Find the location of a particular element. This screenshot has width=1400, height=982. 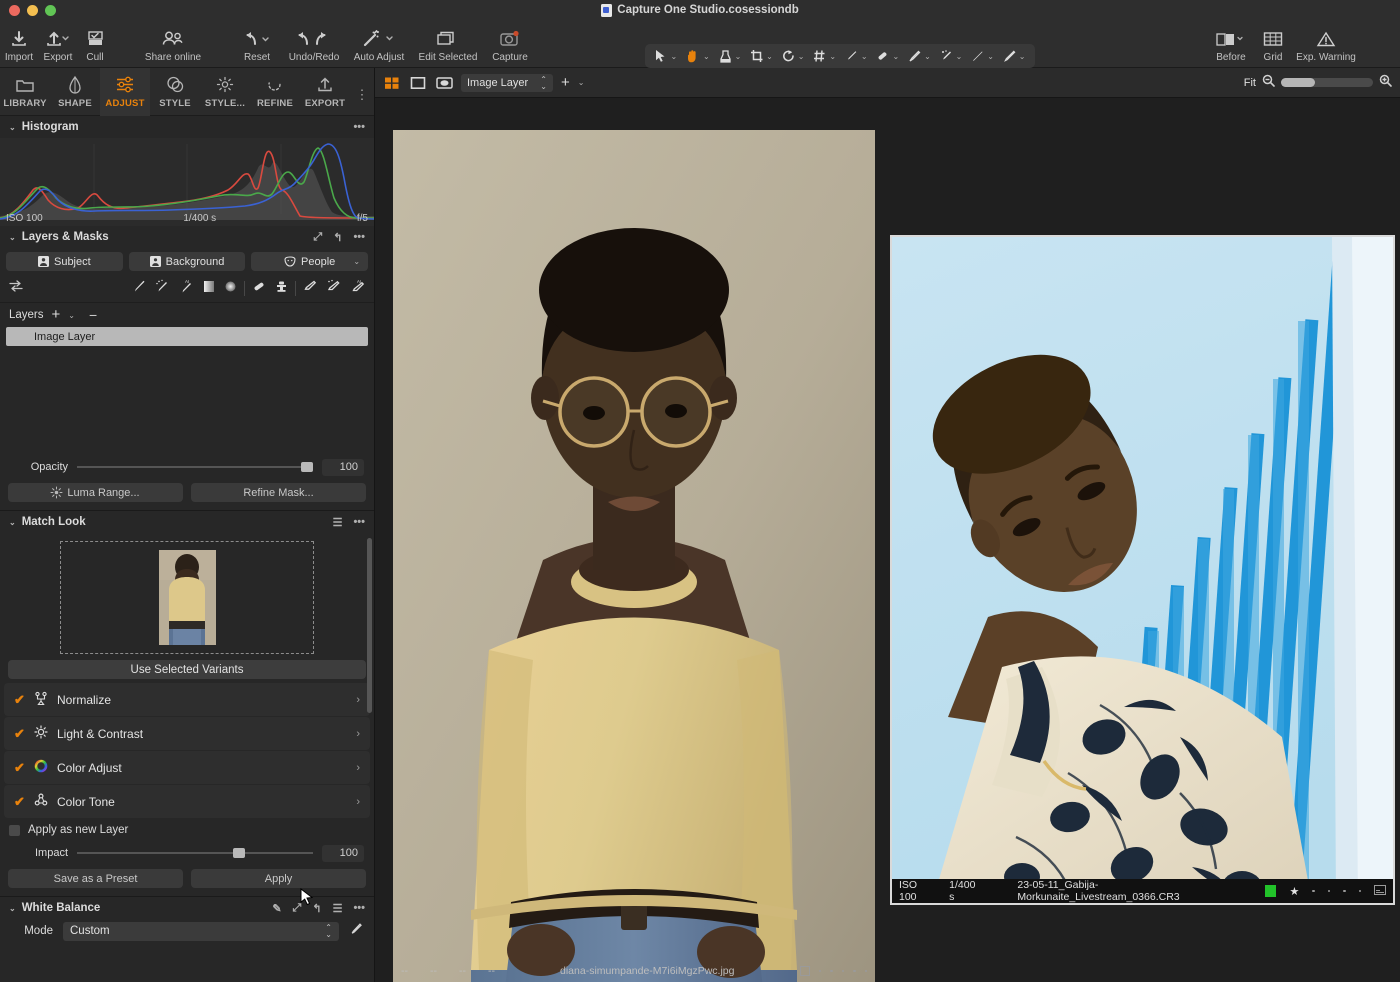

mask-preset-subject: Subject is located at coordinates (64, 261).